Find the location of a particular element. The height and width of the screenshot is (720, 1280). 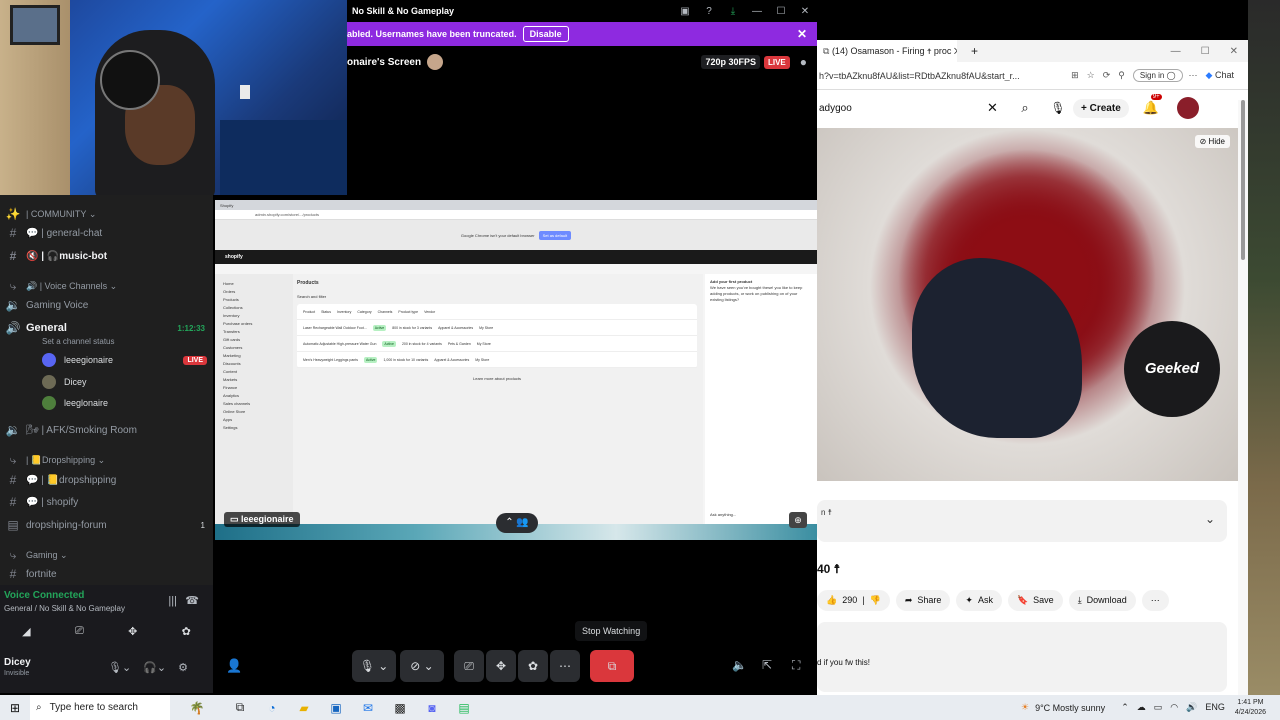

category-dropshipping: ⤷ | 📒Dropshipping ⌄ is located at coordinates (106, 460).